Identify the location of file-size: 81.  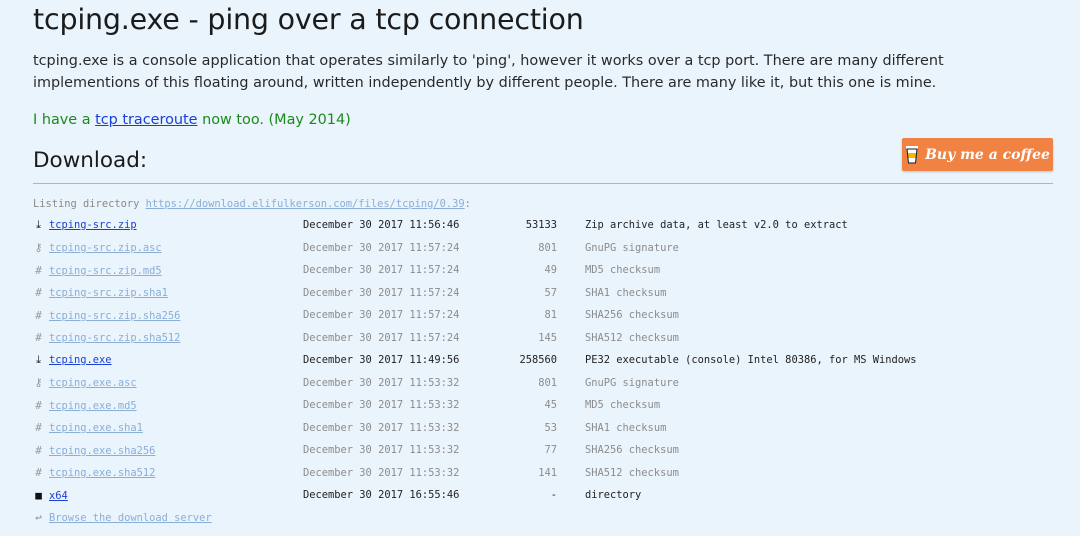
(550, 315).